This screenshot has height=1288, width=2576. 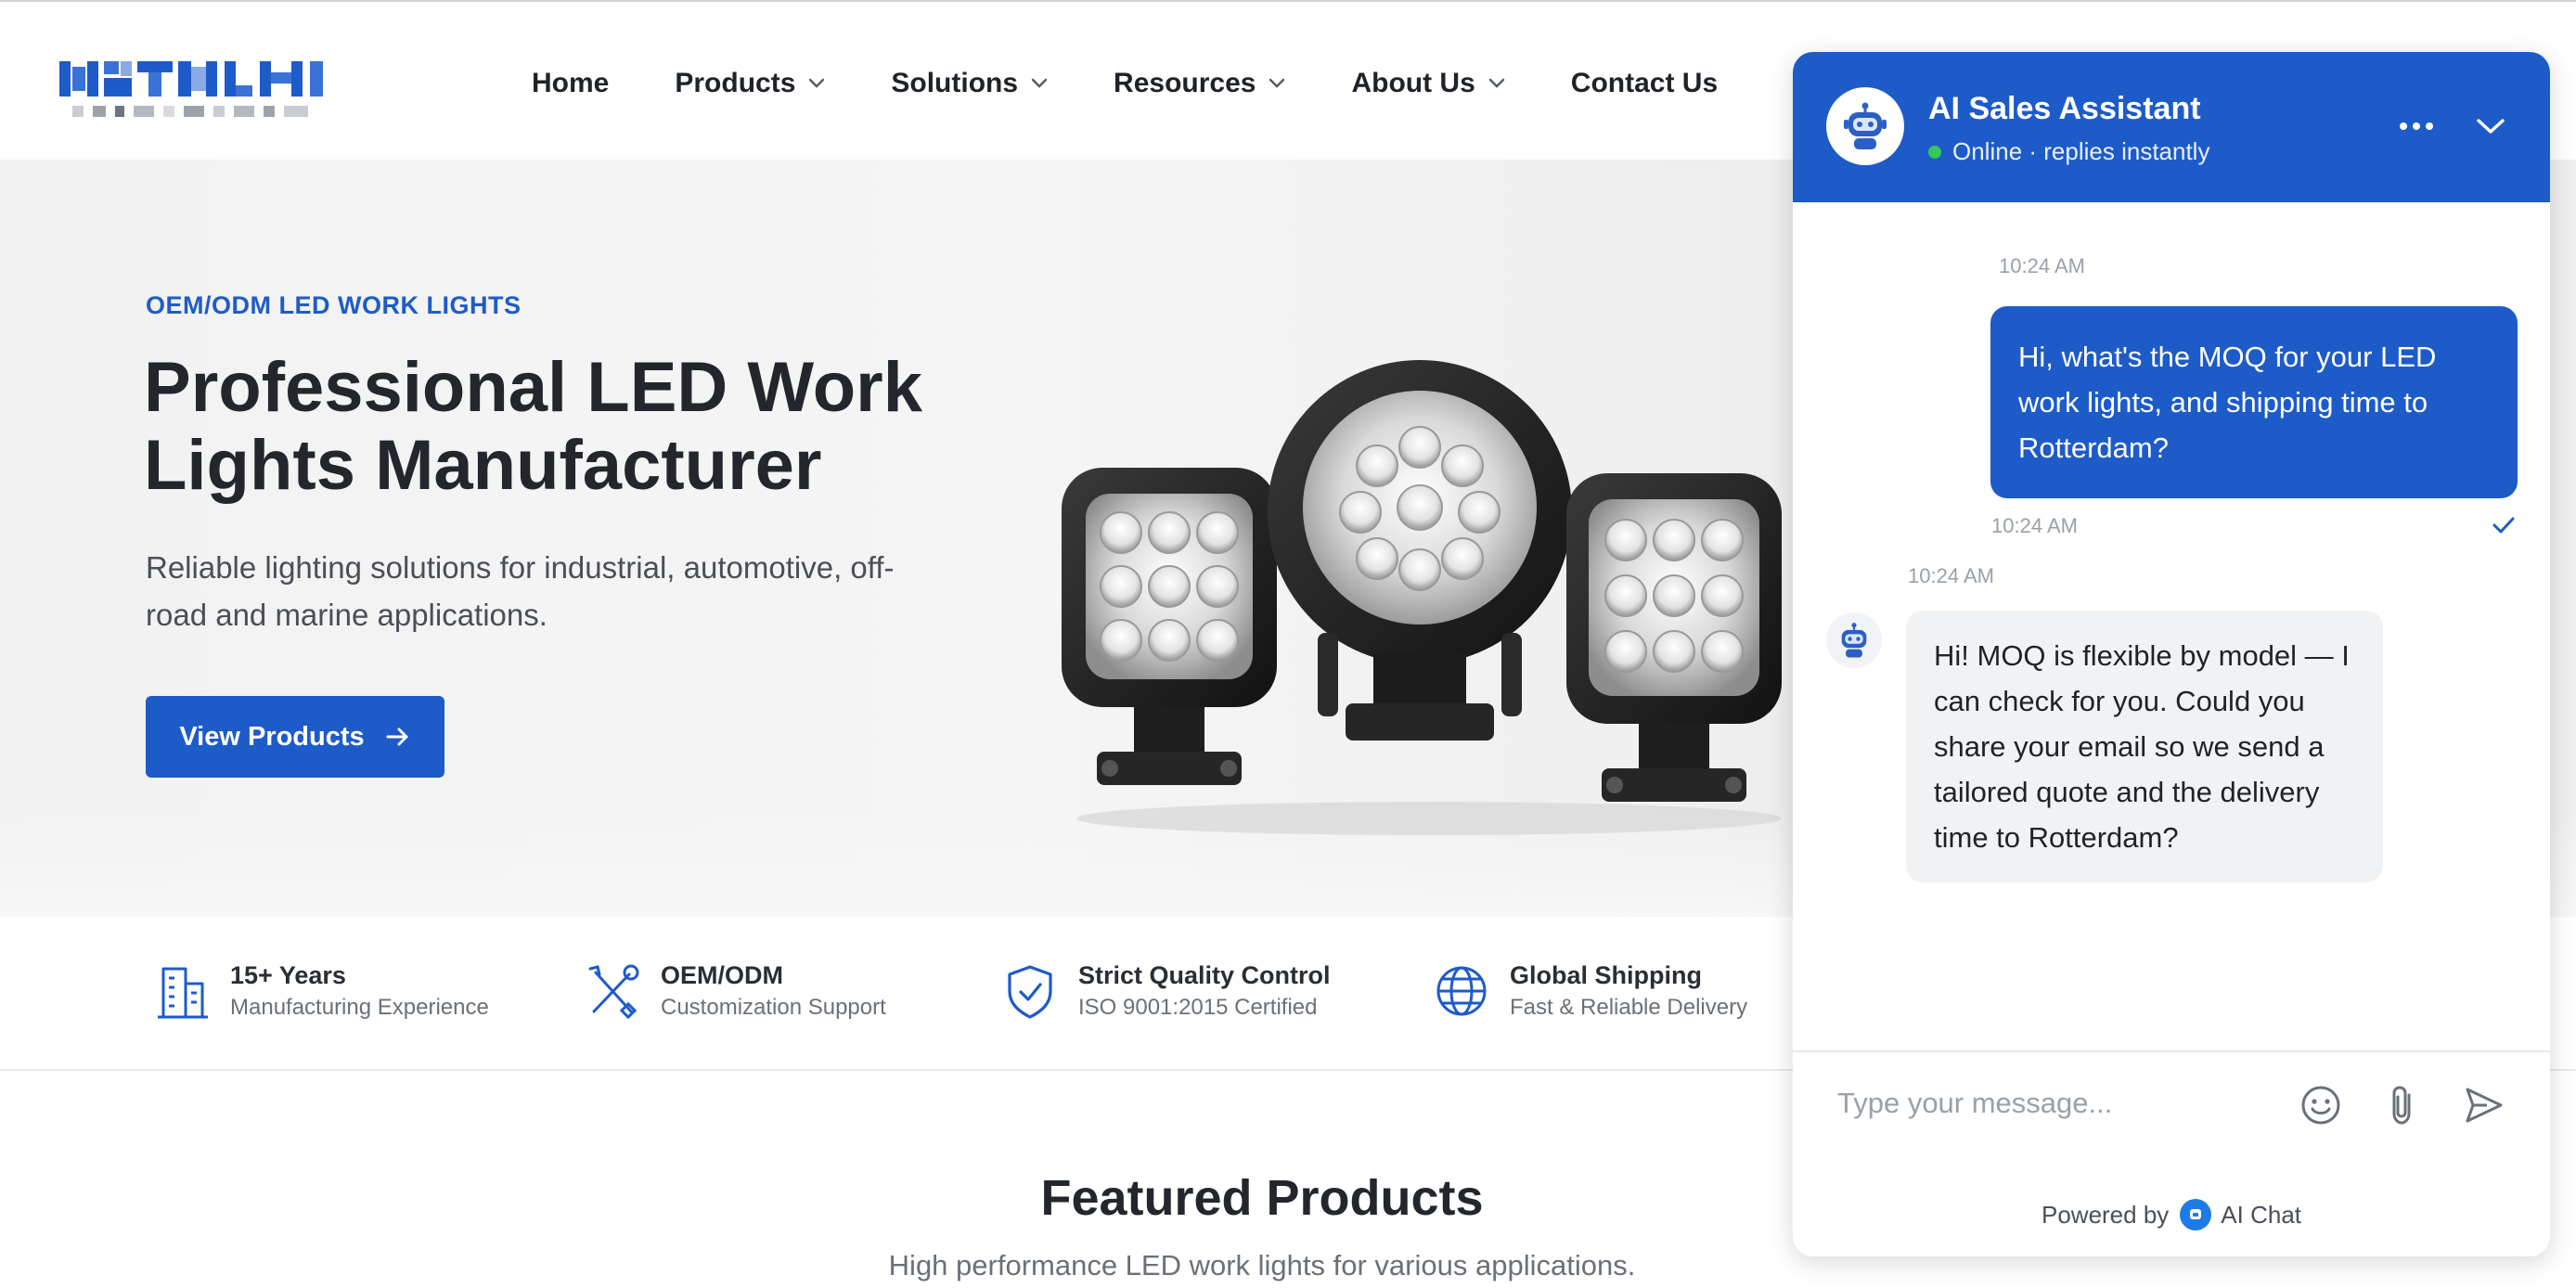 I want to click on more-horizontal-icon, so click(x=2416, y=126).